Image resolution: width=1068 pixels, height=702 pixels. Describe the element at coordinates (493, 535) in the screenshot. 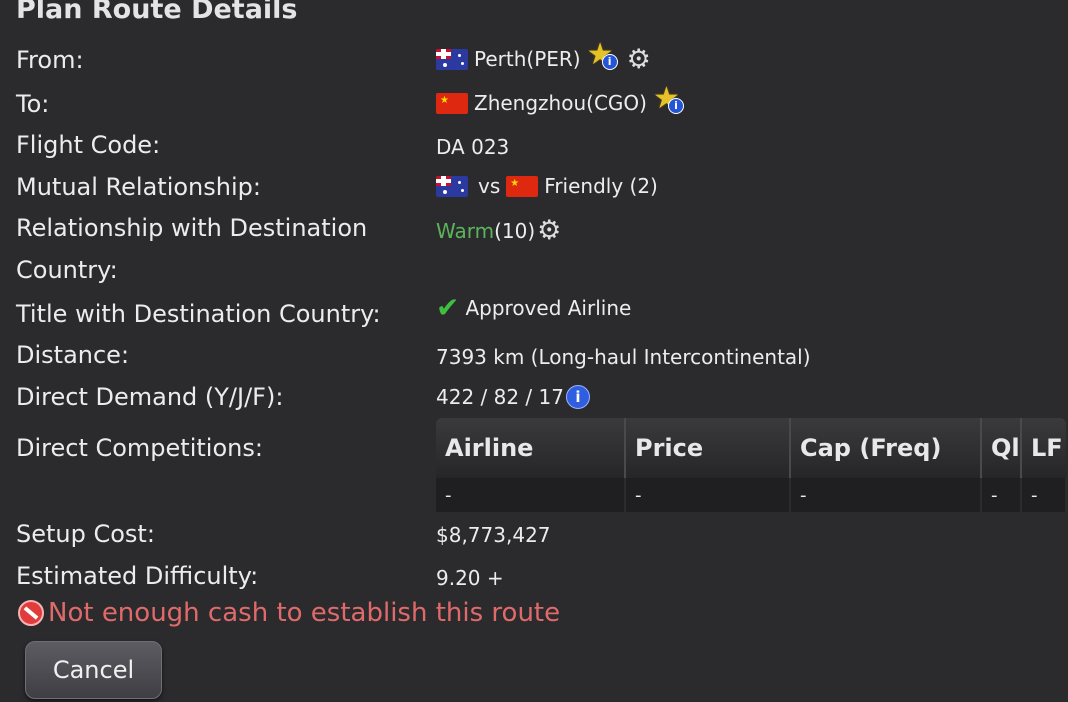

I see `setup-cost-value: $8,773,427` at that location.